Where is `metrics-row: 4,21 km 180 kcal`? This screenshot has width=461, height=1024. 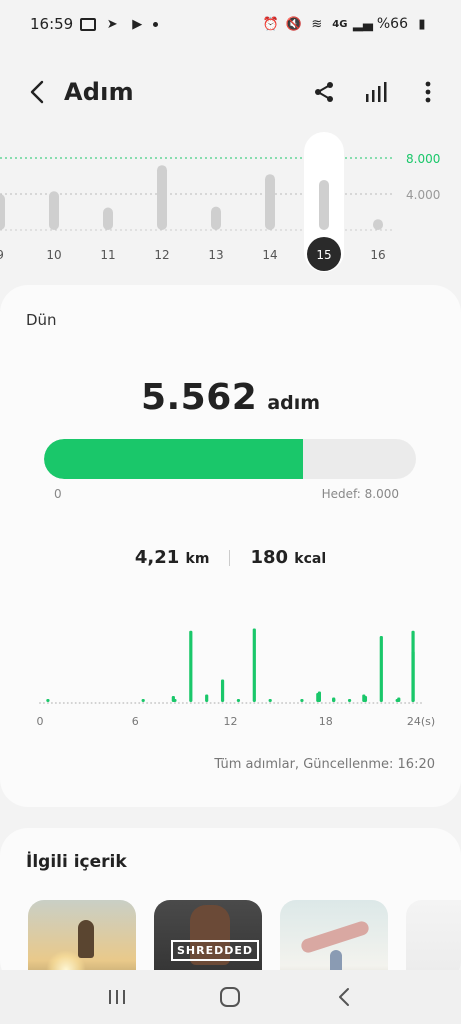
metrics-row: 4,21 km 180 kcal is located at coordinates (230, 557).